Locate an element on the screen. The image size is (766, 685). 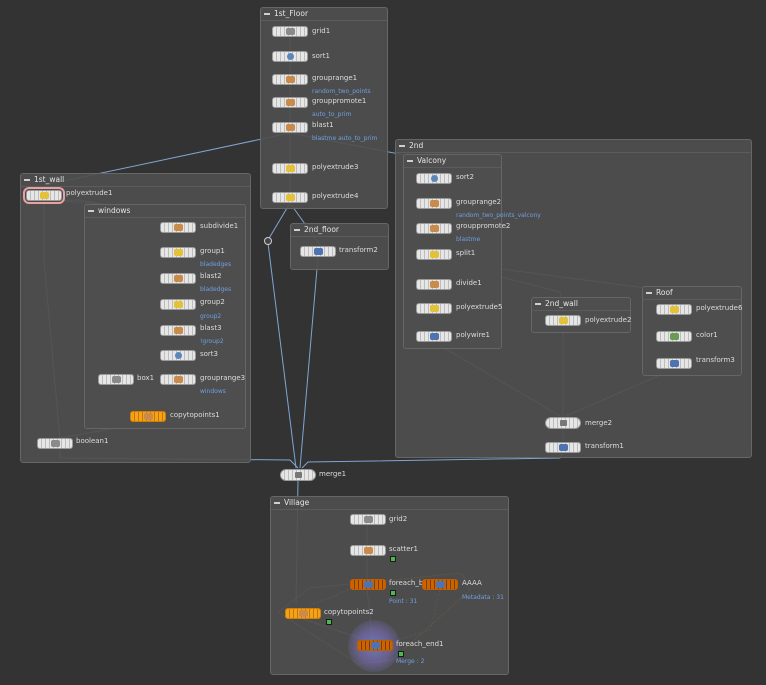
node-aaaa is located at coordinates (440, 584).